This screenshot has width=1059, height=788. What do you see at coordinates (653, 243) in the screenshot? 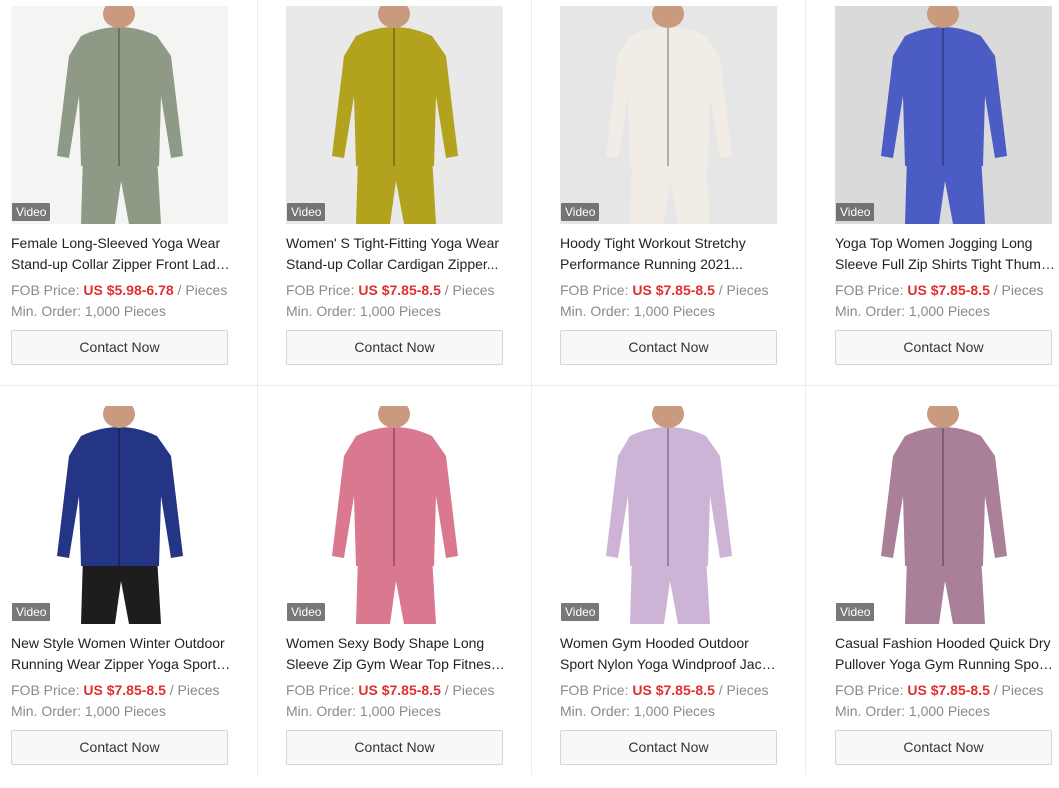
I see `product-title-line: Hoody Tight Workout Stretchy` at bounding box center [653, 243].